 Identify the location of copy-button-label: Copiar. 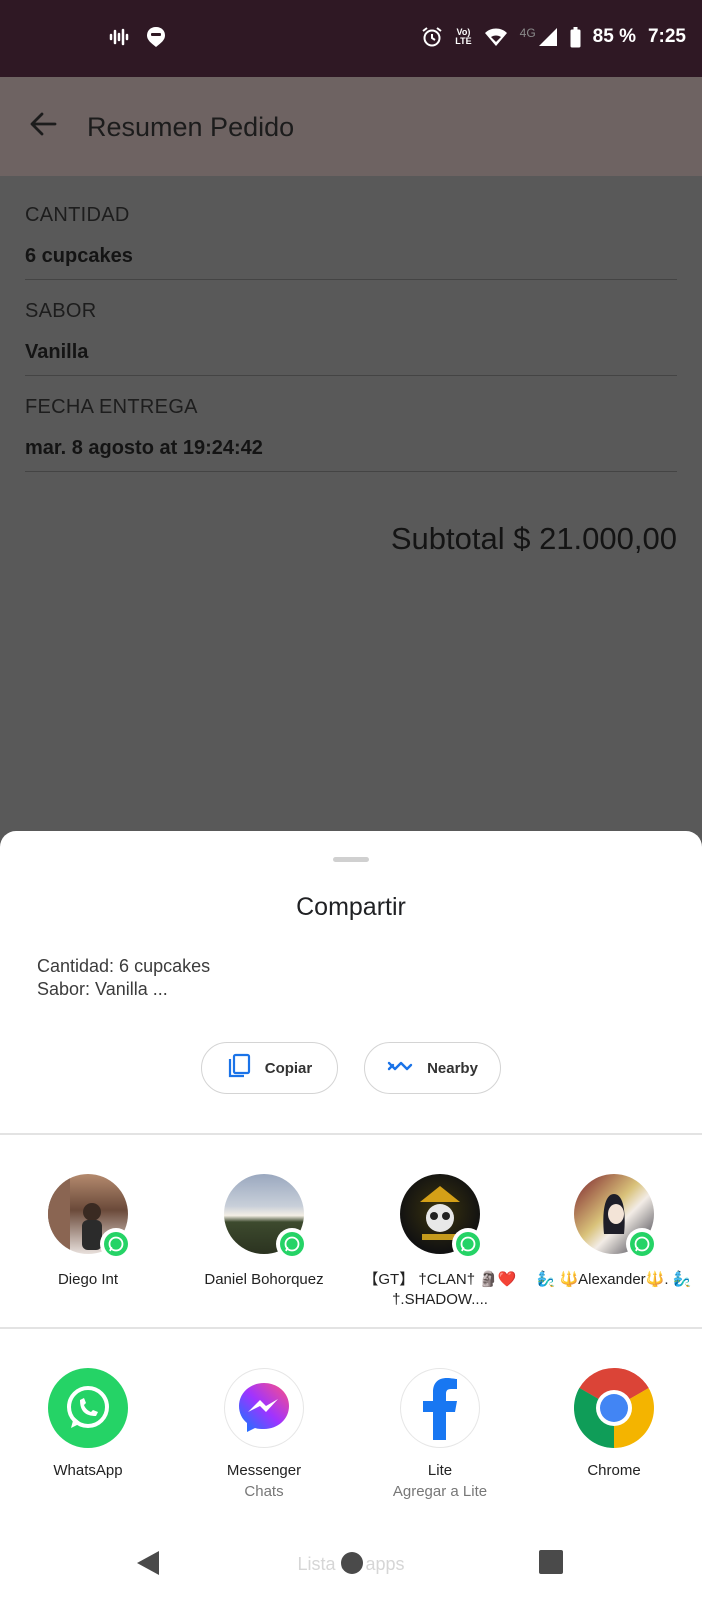
(288, 1068).